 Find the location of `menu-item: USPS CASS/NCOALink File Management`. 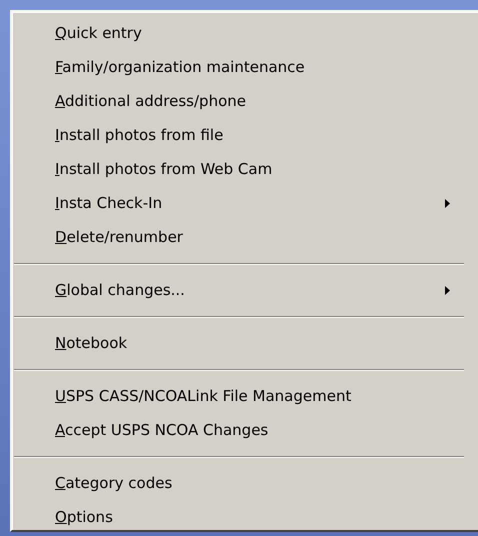

menu-item: USPS CASS/NCOALink File Management is located at coordinates (245, 396).